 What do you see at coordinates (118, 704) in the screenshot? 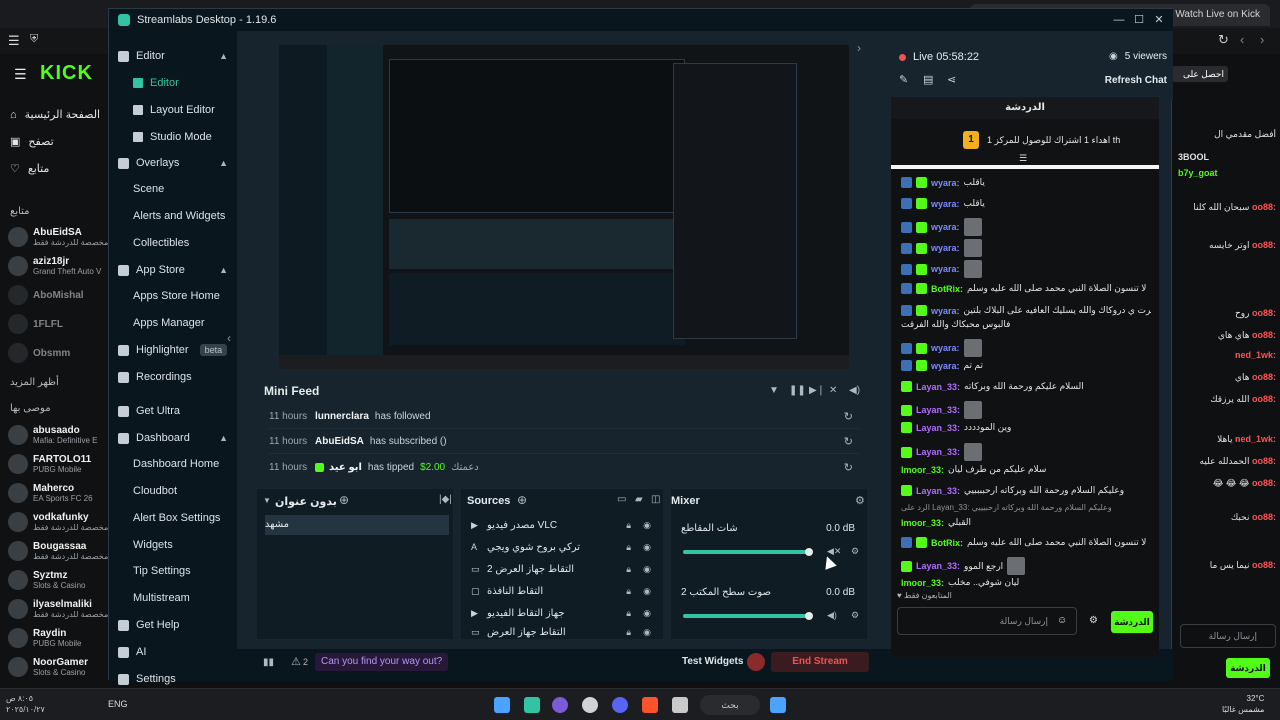
I see `language-indicator: ENG` at bounding box center [118, 704].